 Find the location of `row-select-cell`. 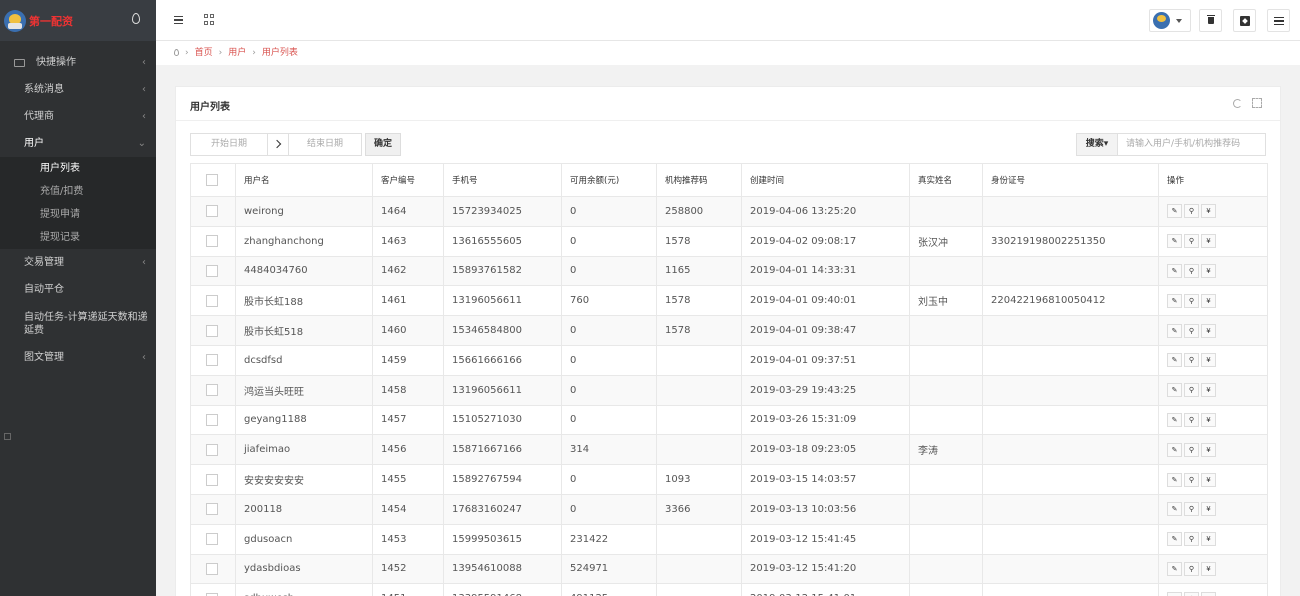

row-select-cell is located at coordinates (213, 450).